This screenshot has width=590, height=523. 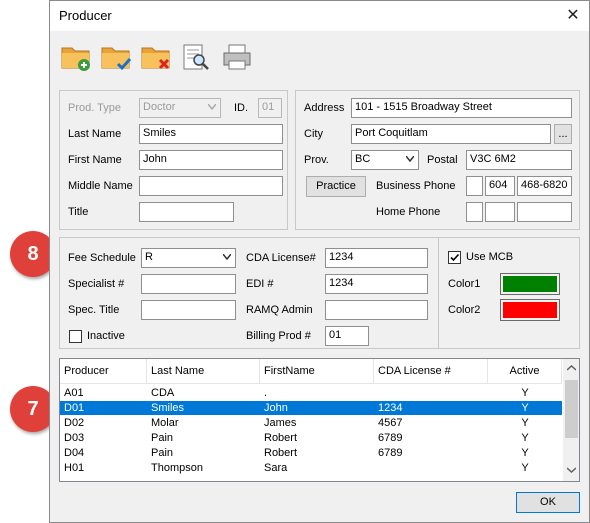 I want to click on specialist-field, so click(x=188, y=284).